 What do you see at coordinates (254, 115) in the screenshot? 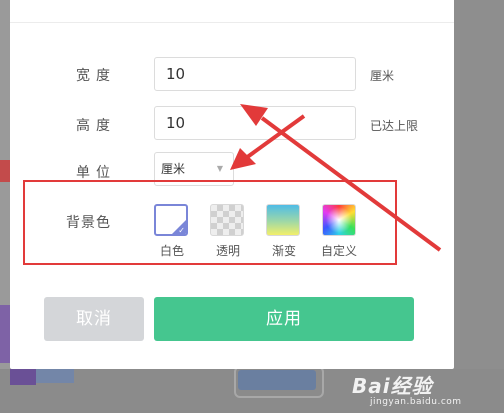
I see `arrow-head-icon` at bounding box center [254, 115].